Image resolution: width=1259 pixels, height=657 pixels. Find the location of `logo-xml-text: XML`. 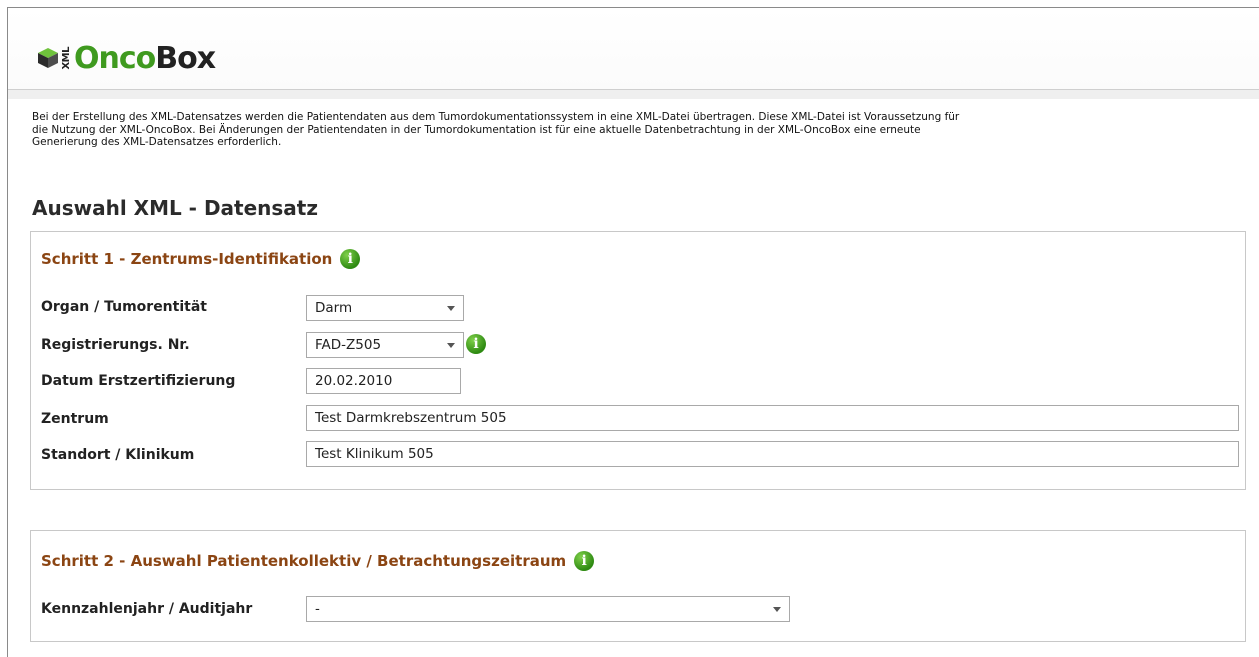

logo-xml-text: XML is located at coordinates (66, 58).